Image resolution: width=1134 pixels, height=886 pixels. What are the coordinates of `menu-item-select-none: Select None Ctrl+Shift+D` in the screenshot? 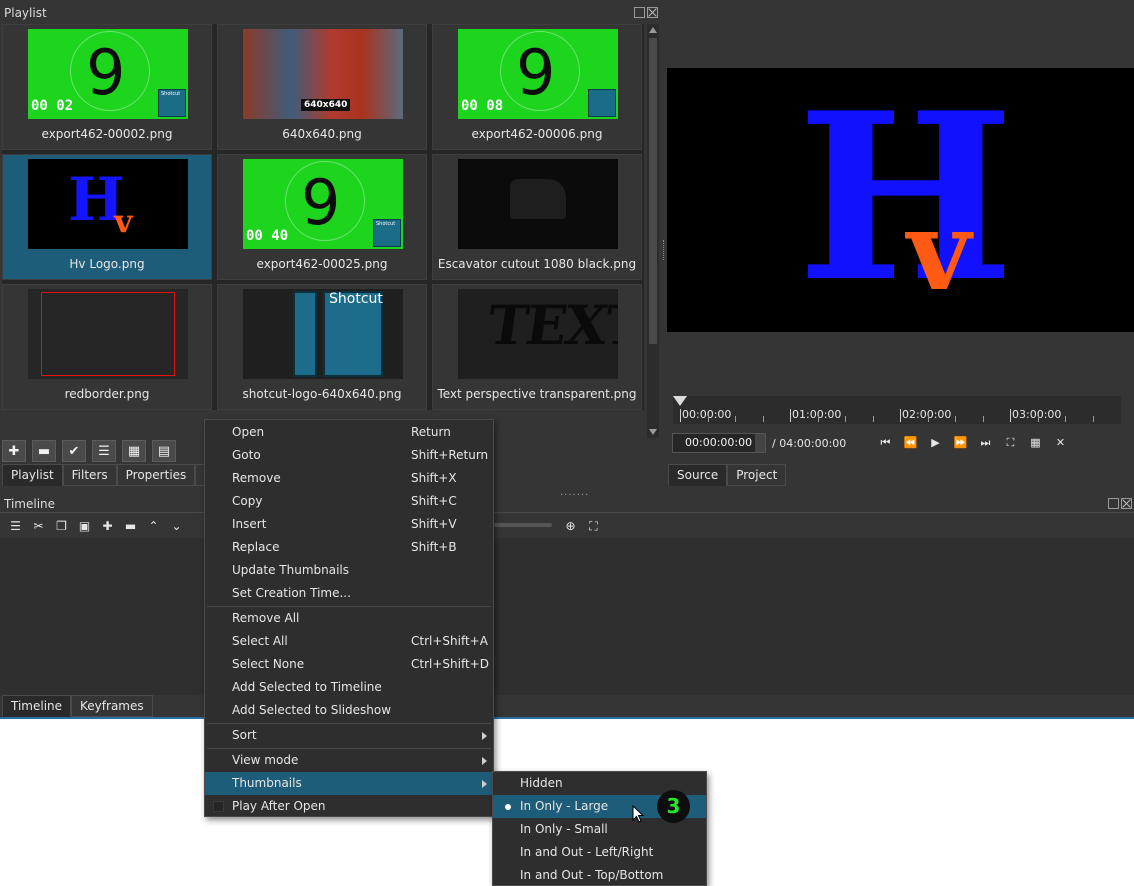 It's located at (349, 664).